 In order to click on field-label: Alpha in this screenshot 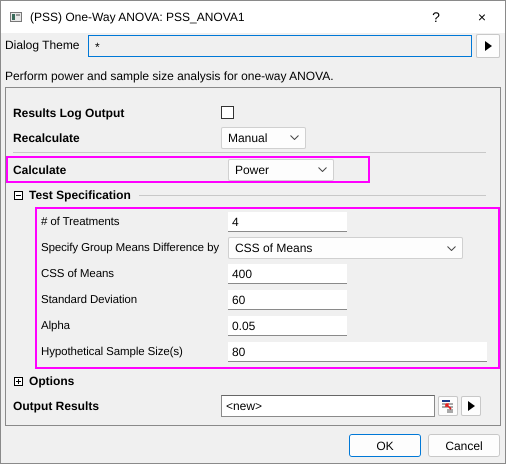, I will do `click(56, 326)`.